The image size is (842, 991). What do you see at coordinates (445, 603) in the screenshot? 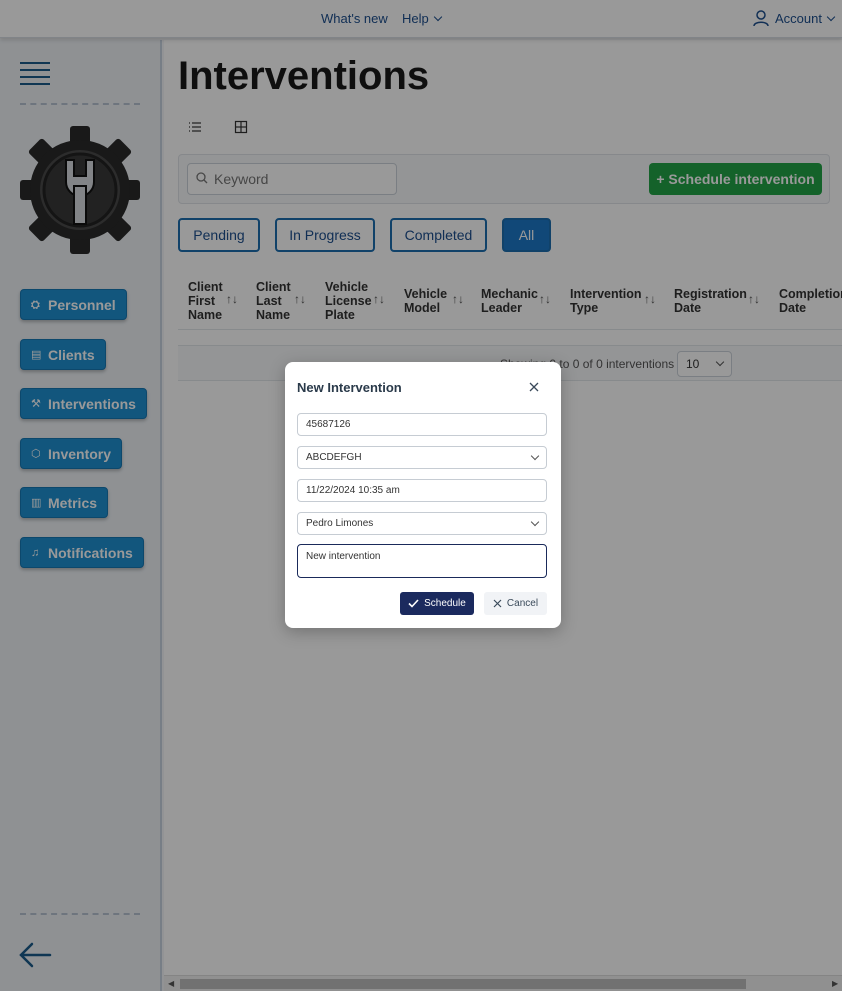
I see `schedule-label: Schedule` at bounding box center [445, 603].